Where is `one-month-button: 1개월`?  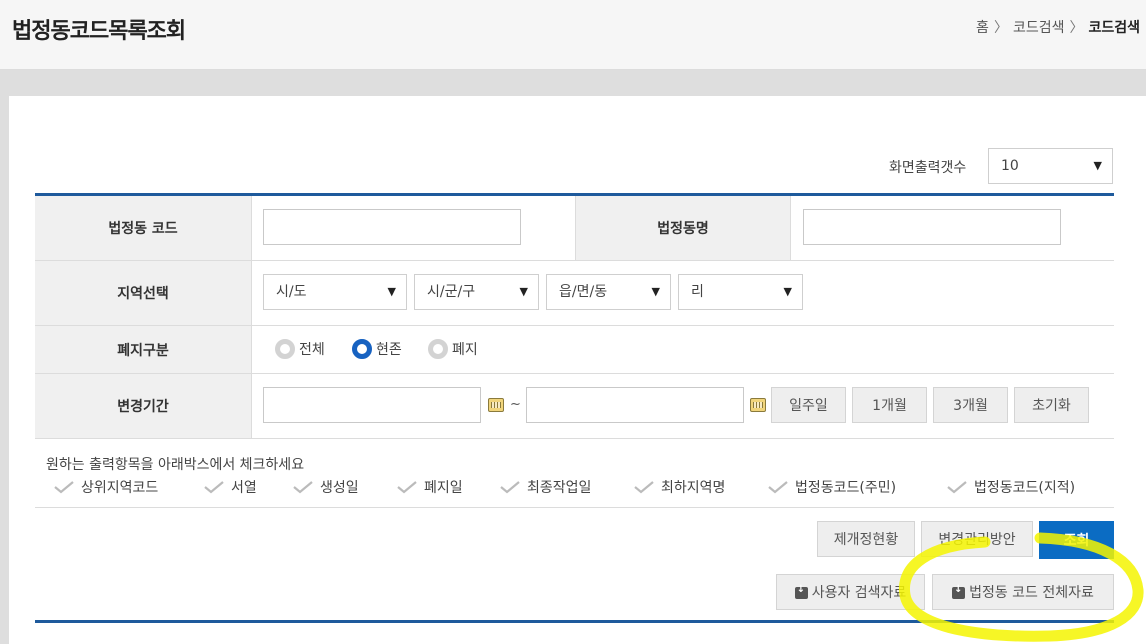
one-month-button: 1개월 is located at coordinates (889, 405).